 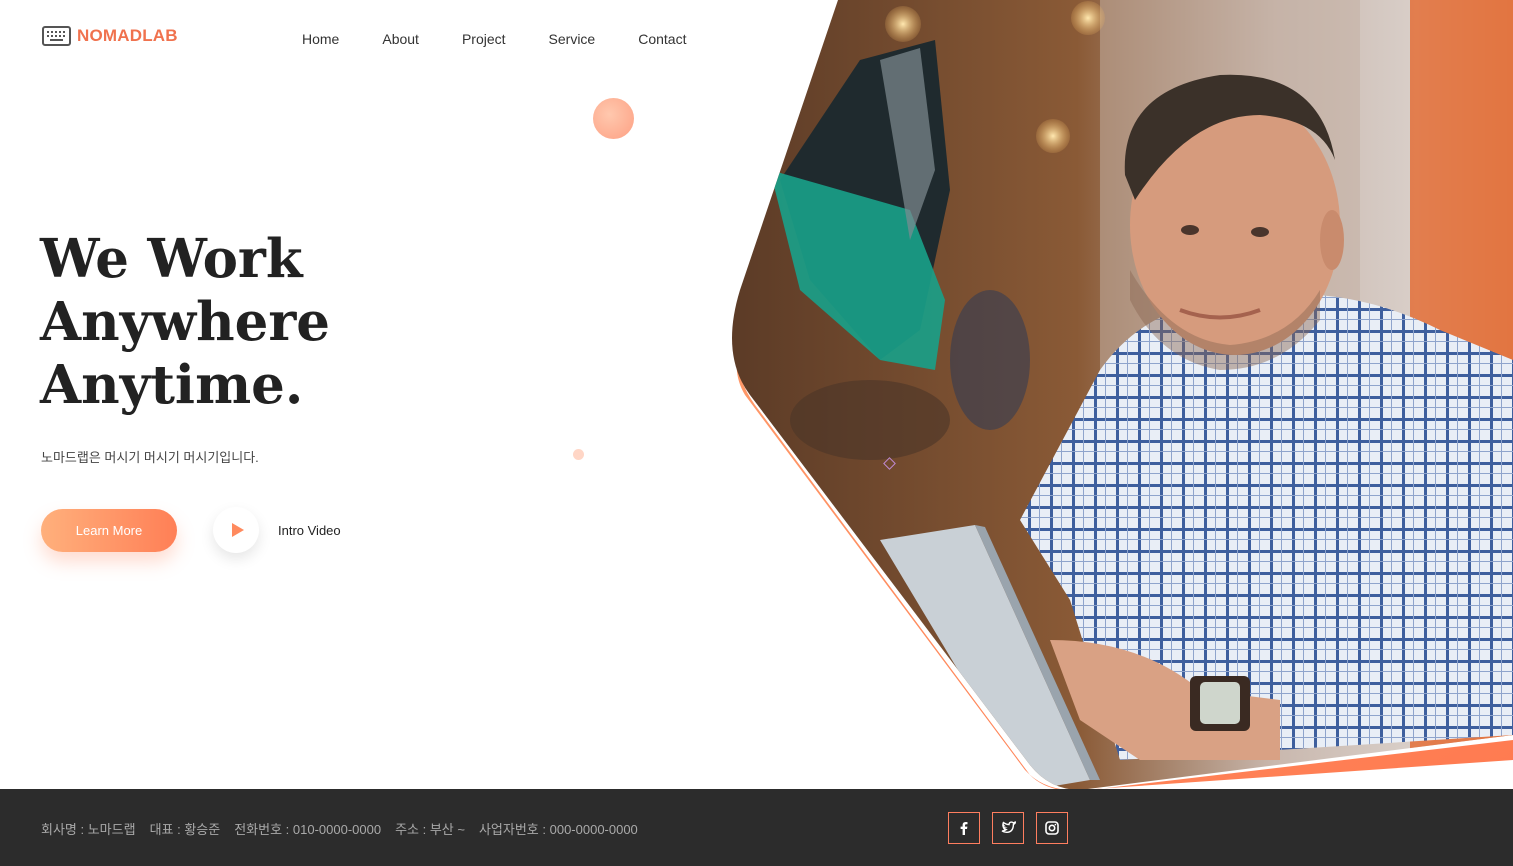 I want to click on hero-headline: We Work Anywhere Anytime., so click(x=250, y=322).